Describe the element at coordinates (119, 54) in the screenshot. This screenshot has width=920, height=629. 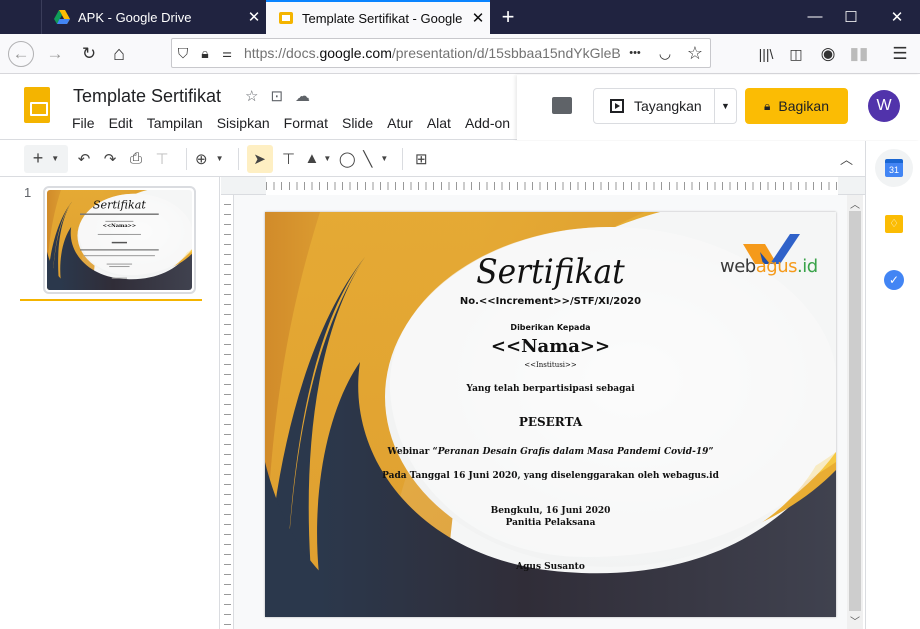
I see `home-button: ⌂` at that location.